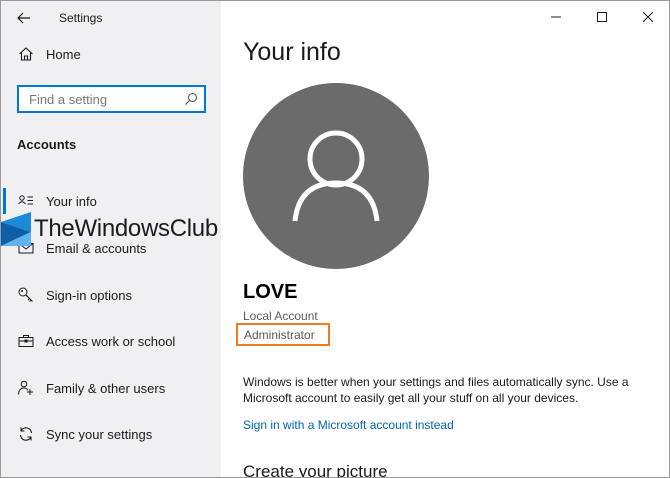 This screenshot has width=670, height=478. What do you see at coordinates (89, 295) in the screenshot?
I see `sidebar-item-label: Sign-in options` at bounding box center [89, 295].